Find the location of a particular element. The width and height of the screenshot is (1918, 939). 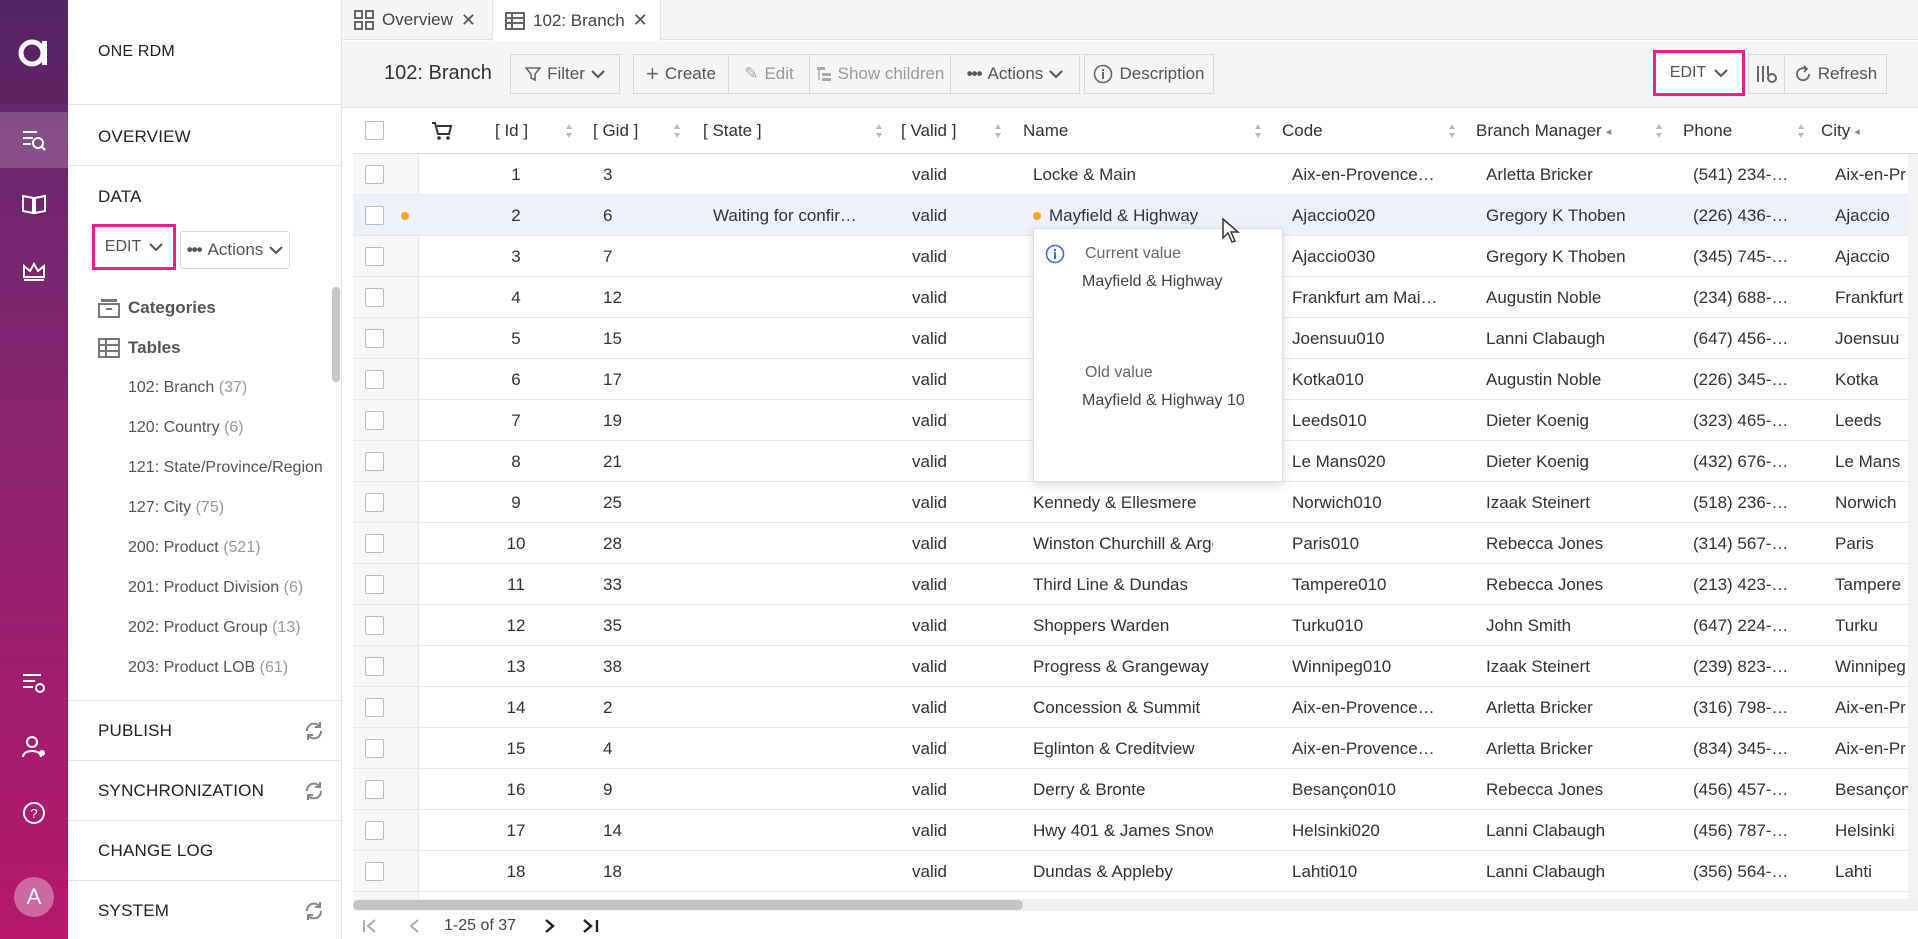

sidebar-edit-dropdown: EDIT is located at coordinates (134, 247).